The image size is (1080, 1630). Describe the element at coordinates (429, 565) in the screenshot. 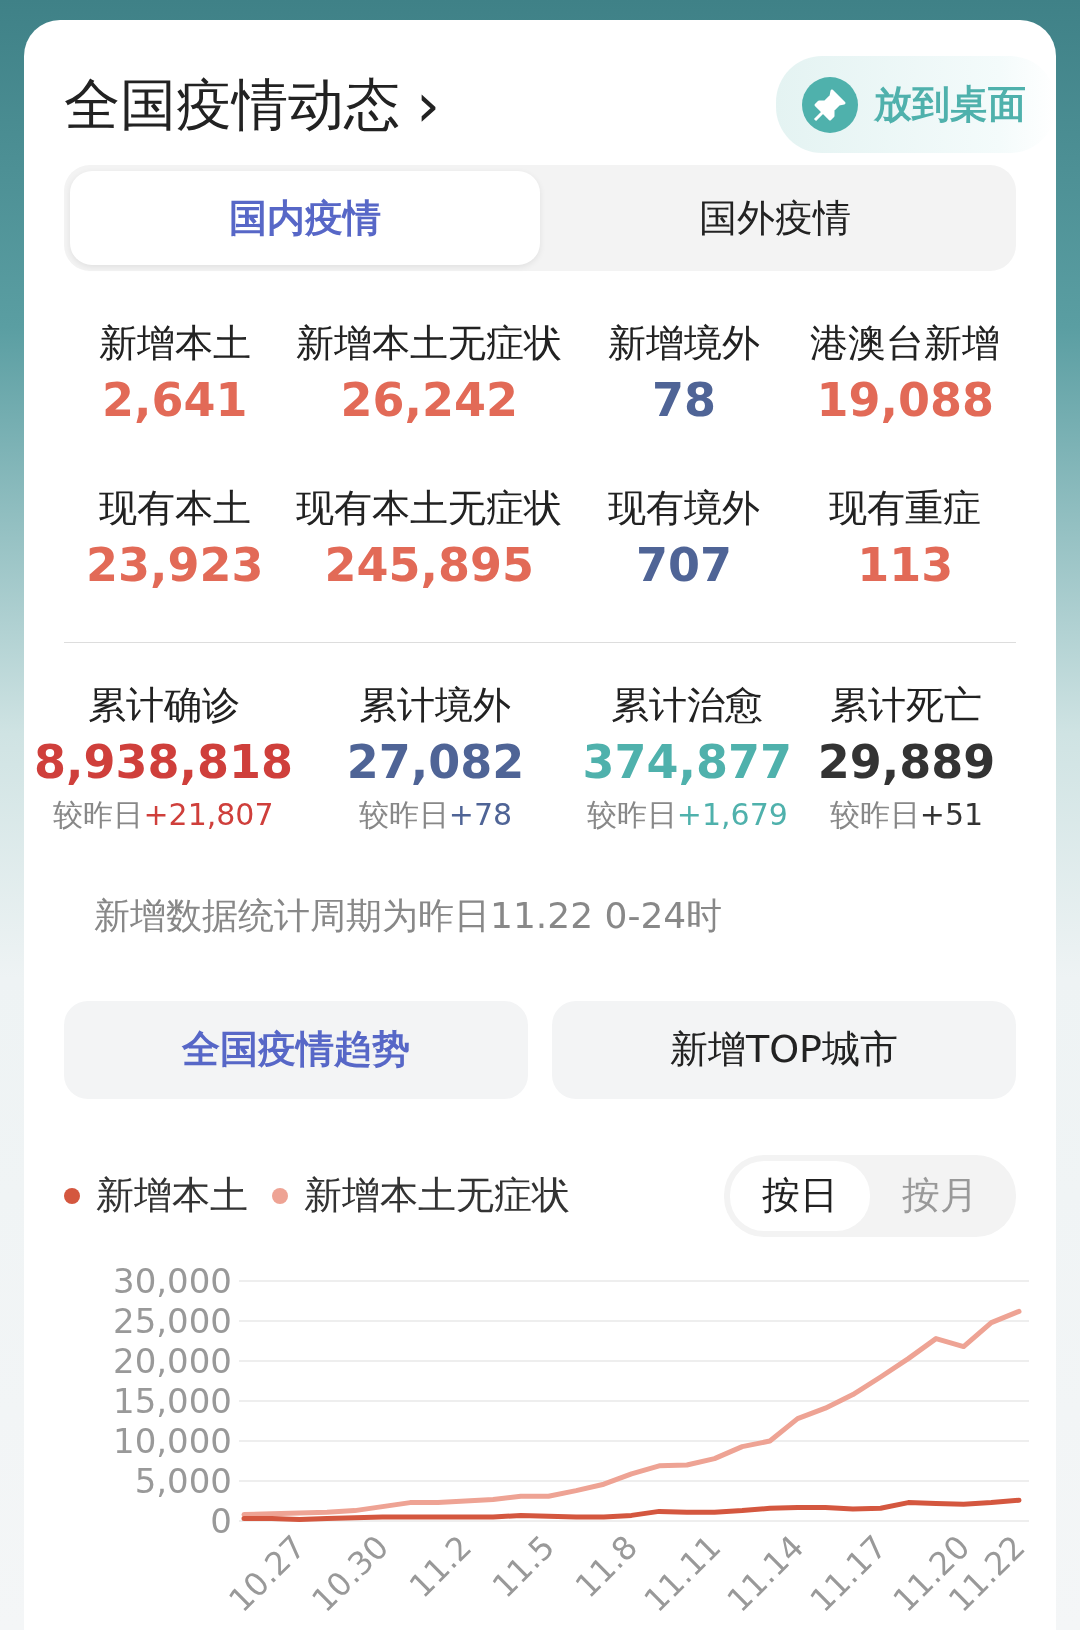

I see `stat-value: 245,895` at that location.